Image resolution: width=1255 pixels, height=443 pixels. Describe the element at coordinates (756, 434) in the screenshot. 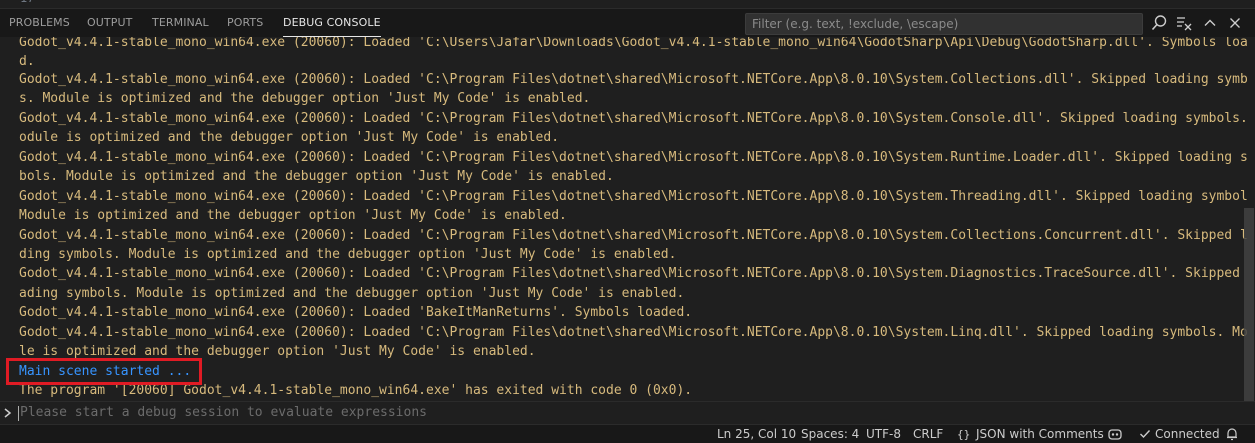

I see `status-cursor-position: Ln 25, Col 10` at that location.